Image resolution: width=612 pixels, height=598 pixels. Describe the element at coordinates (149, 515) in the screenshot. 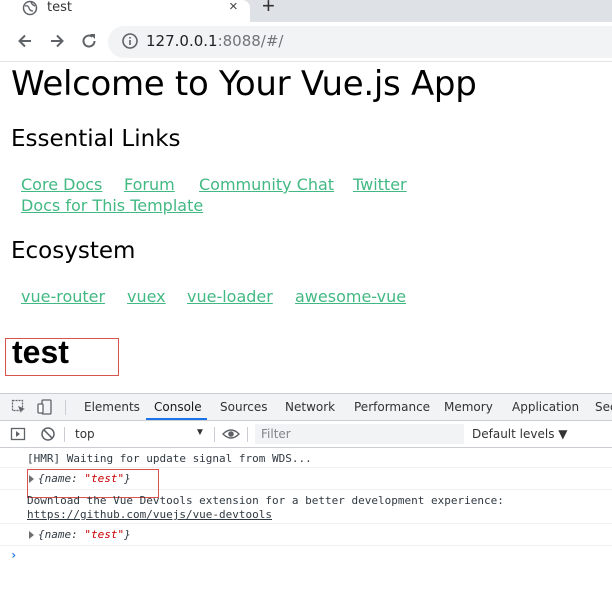

I see `vue-devtools-link: https://github.com/vuejs/vue-devtools` at that location.